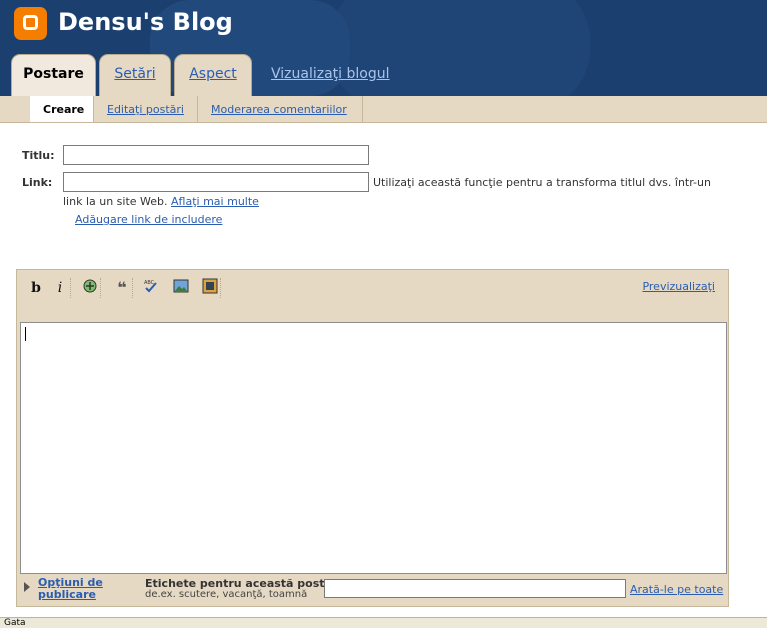 This screenshot has width=767, height=628. Describe the element at coordinates (145, 22) in the screenshot. I see `blog-title: Densu's Blog` at that location.